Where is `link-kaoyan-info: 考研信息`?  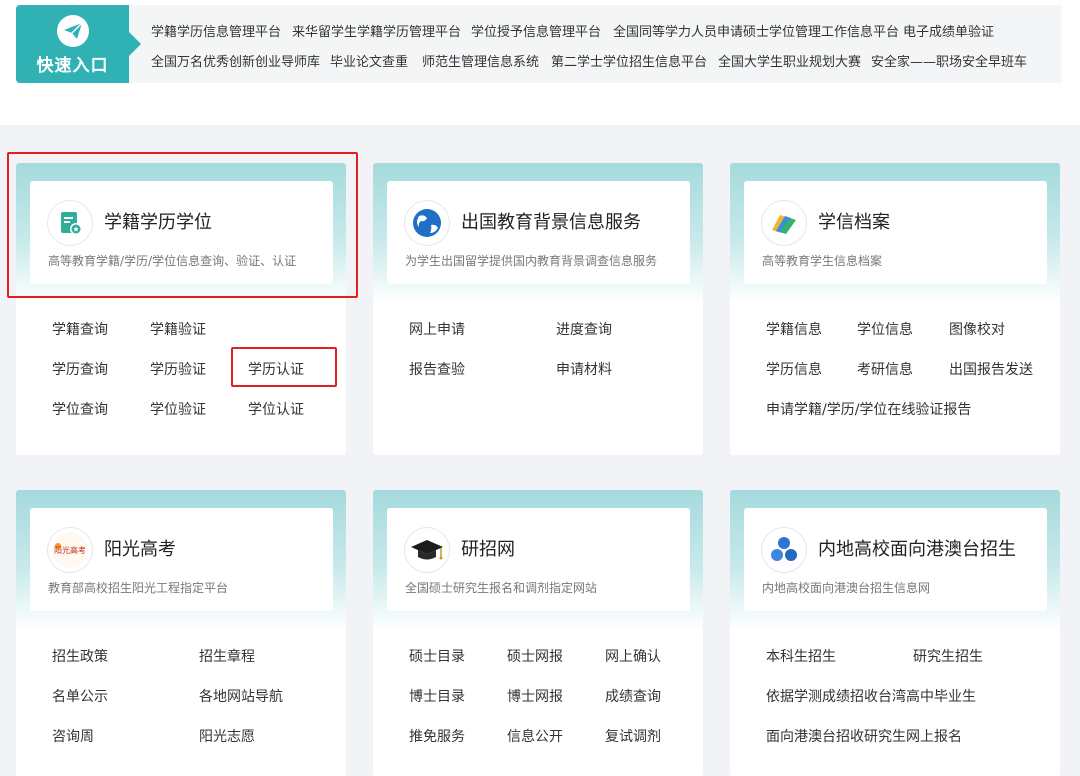 link-kaoyan-info: 考研信息 is located at coordinates (885, 369).